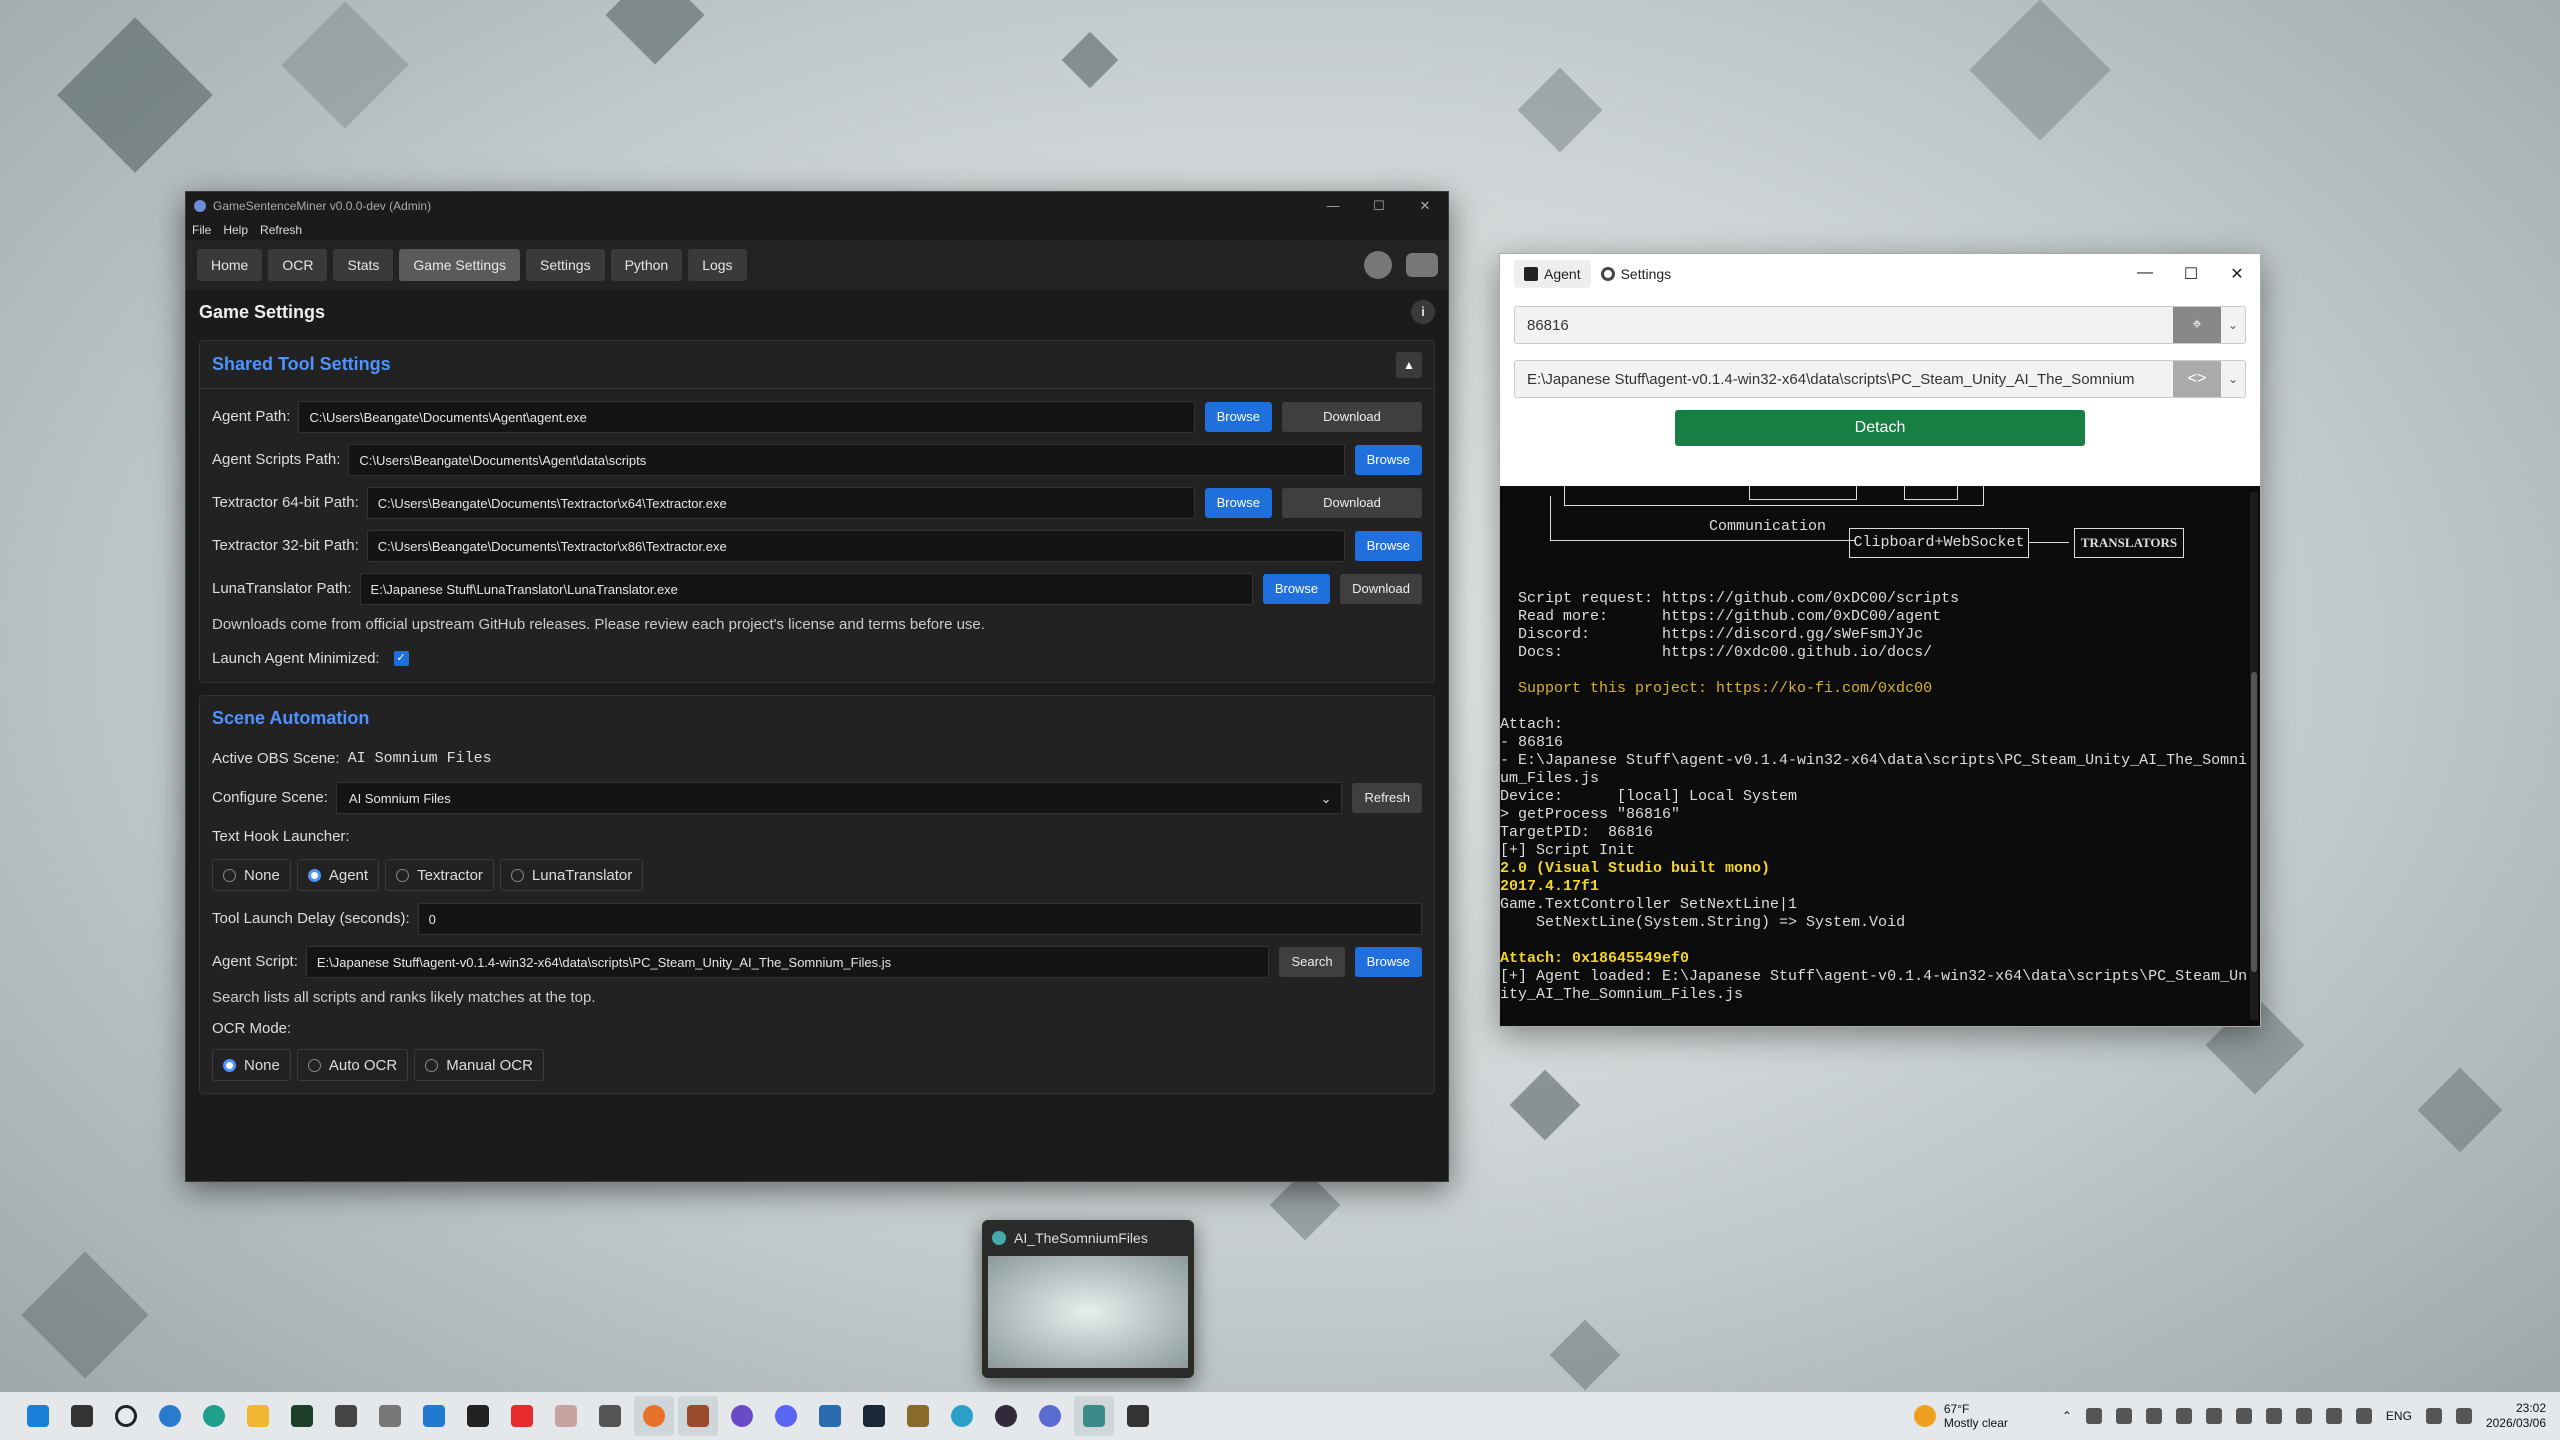 The image size is (2560, 1440). What do you see at coordinates (126, 1416) in the screenshot?
I see `search-icon` at bounding box center [126, 1416].